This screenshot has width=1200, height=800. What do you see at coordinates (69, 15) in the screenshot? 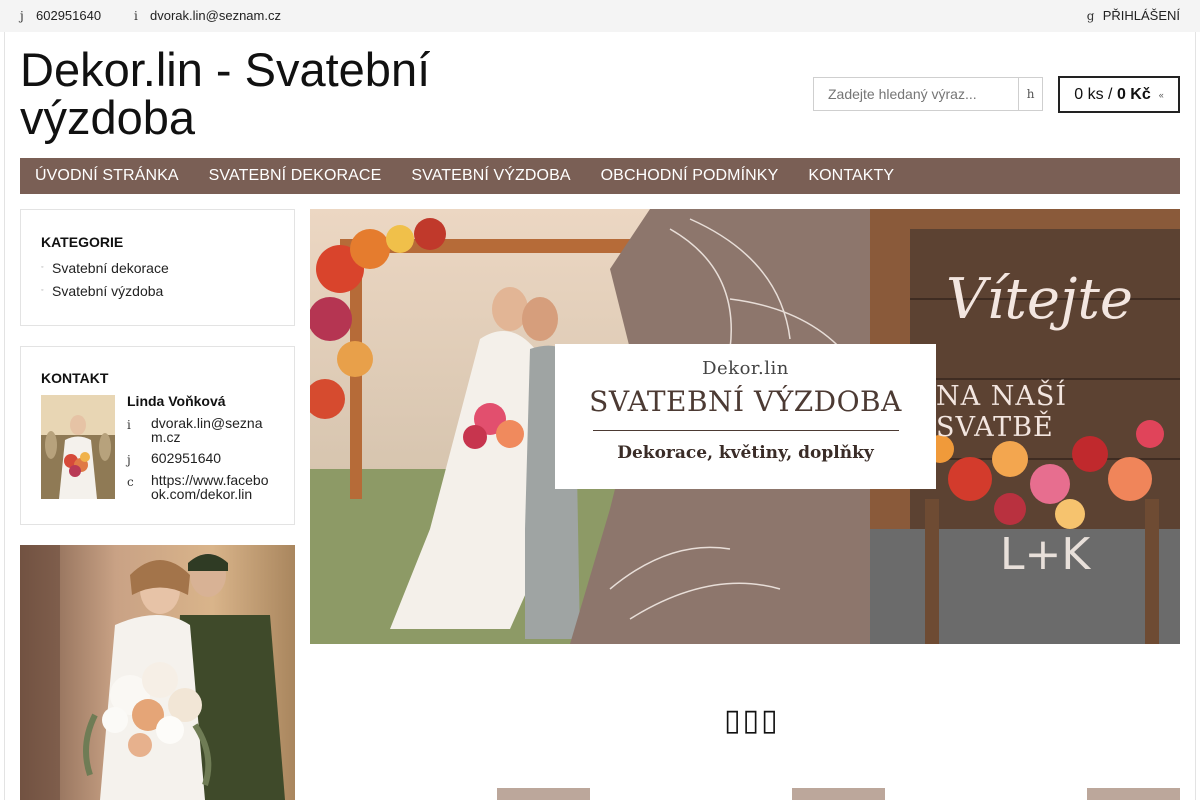
I see `topbar-phone-text: 602951640` at bounding box center [69, 15].